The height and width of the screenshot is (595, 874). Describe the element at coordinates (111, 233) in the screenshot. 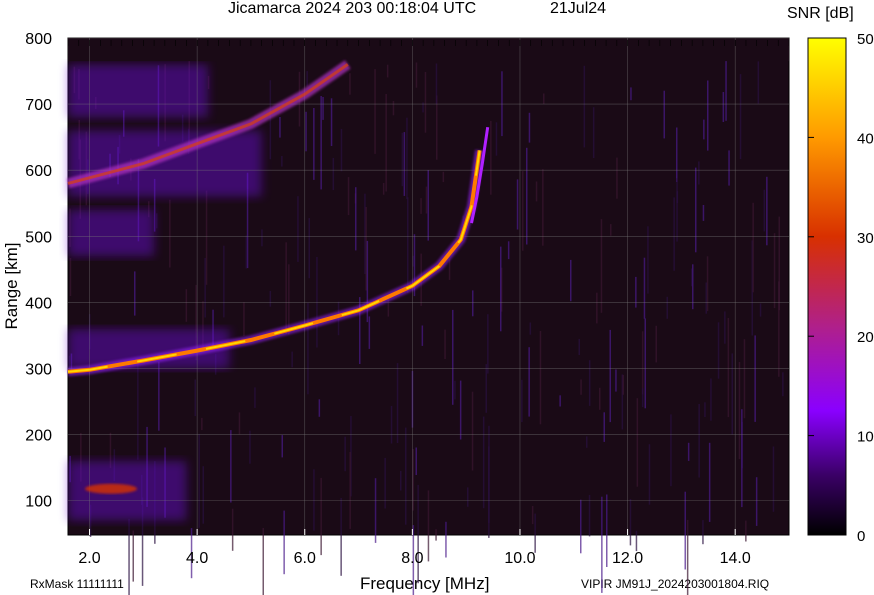

I see `echo-haze` at that location.